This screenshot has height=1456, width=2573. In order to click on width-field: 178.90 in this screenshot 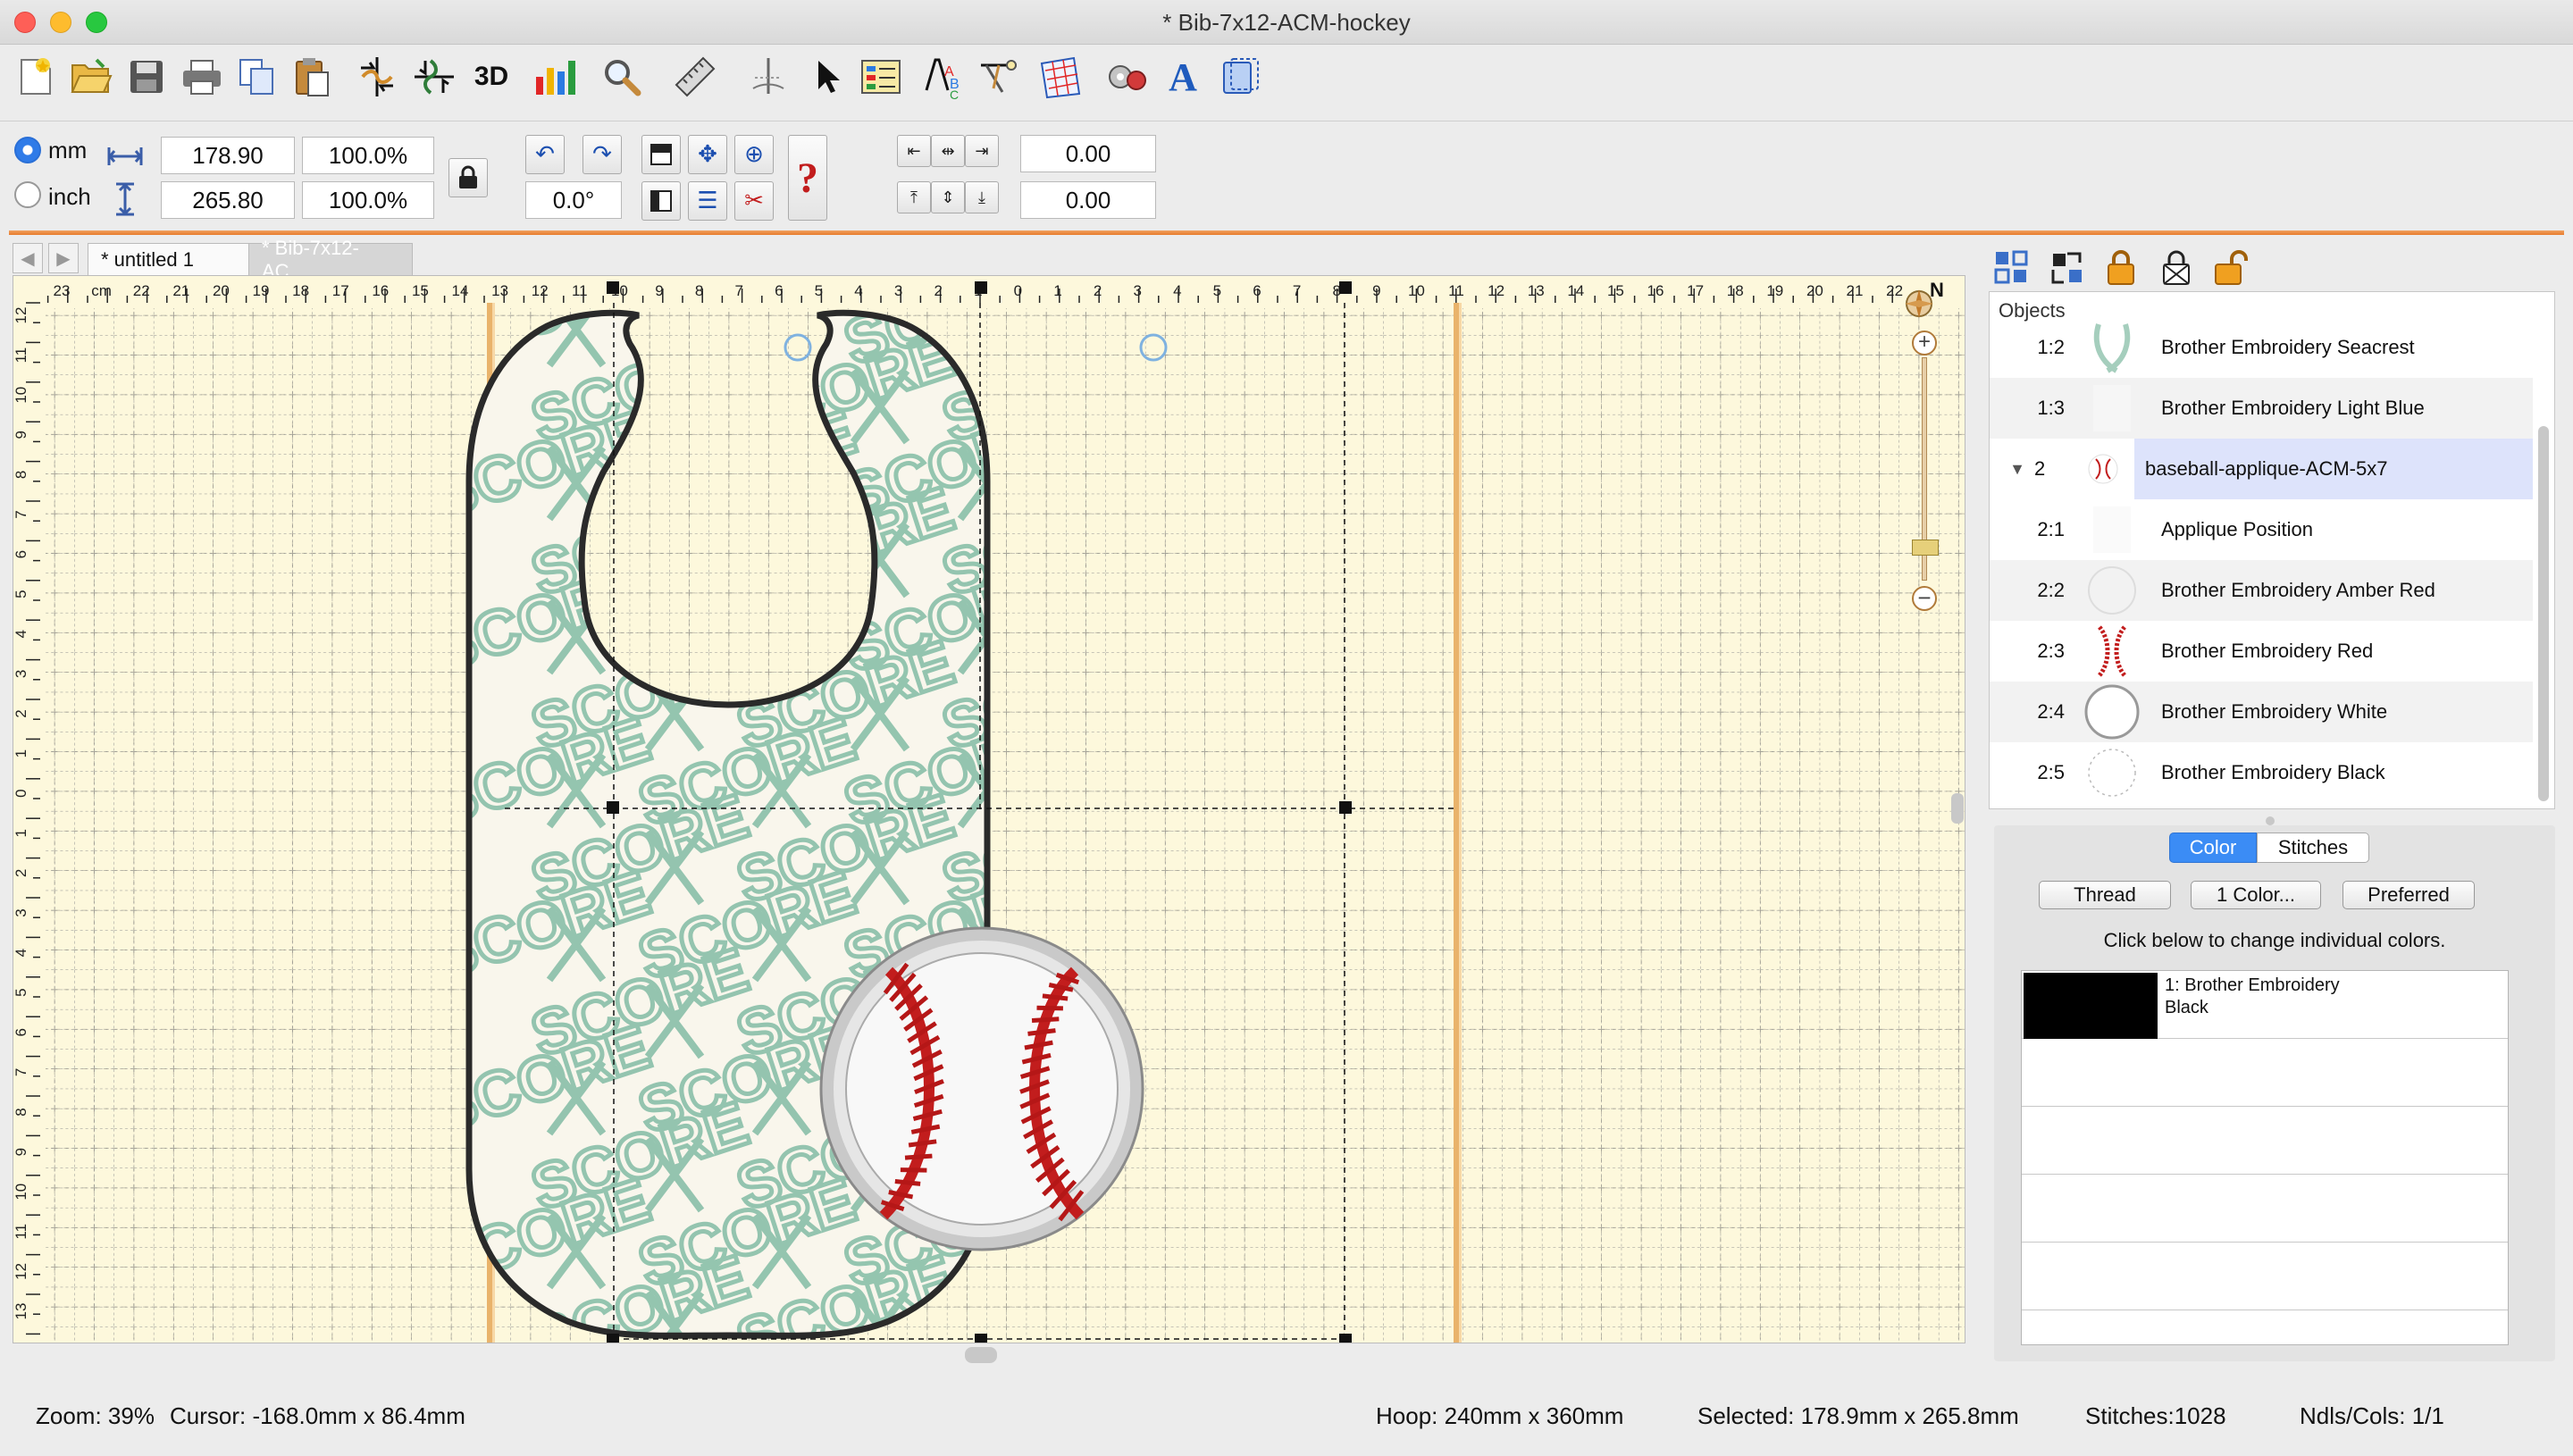, I will do `click(228, 155)`.